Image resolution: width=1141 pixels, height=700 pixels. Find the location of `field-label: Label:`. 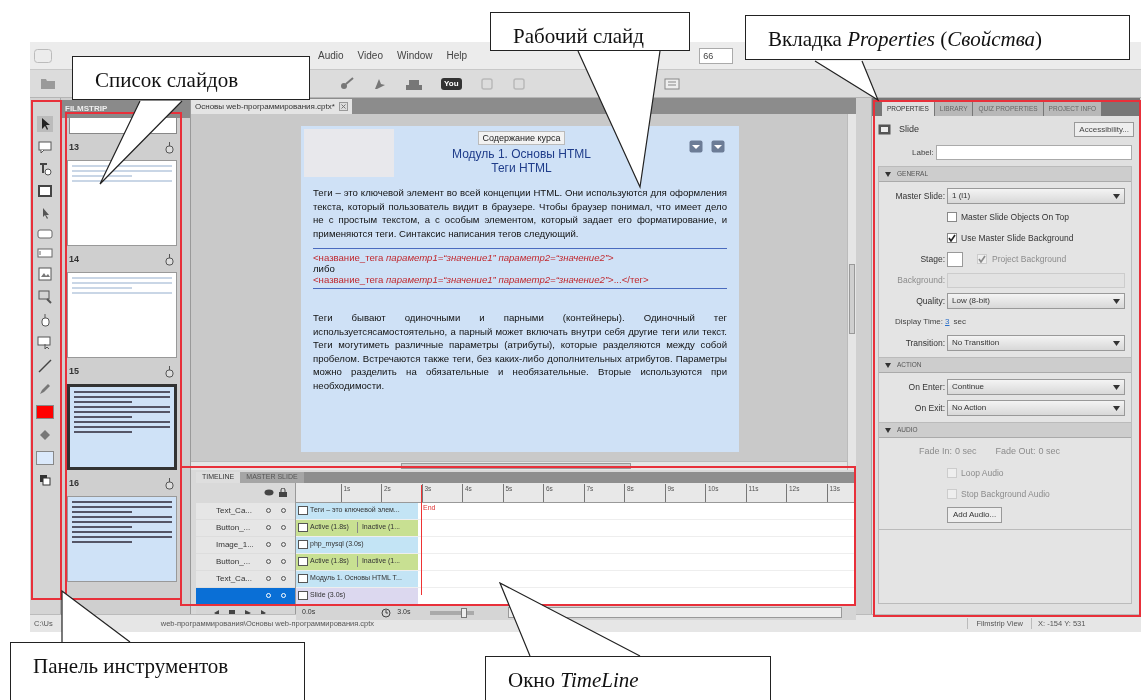

field-label: Label: is located at coordinates (923, 152).